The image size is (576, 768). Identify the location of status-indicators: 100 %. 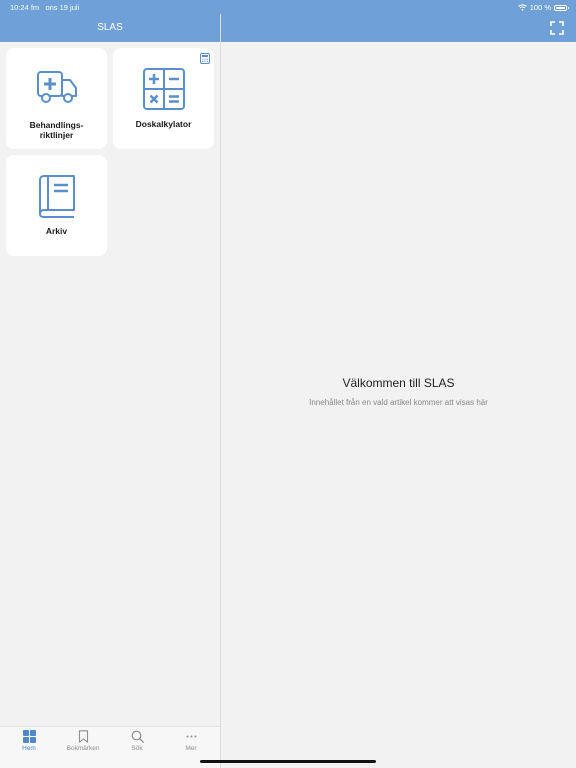
(543, 7).